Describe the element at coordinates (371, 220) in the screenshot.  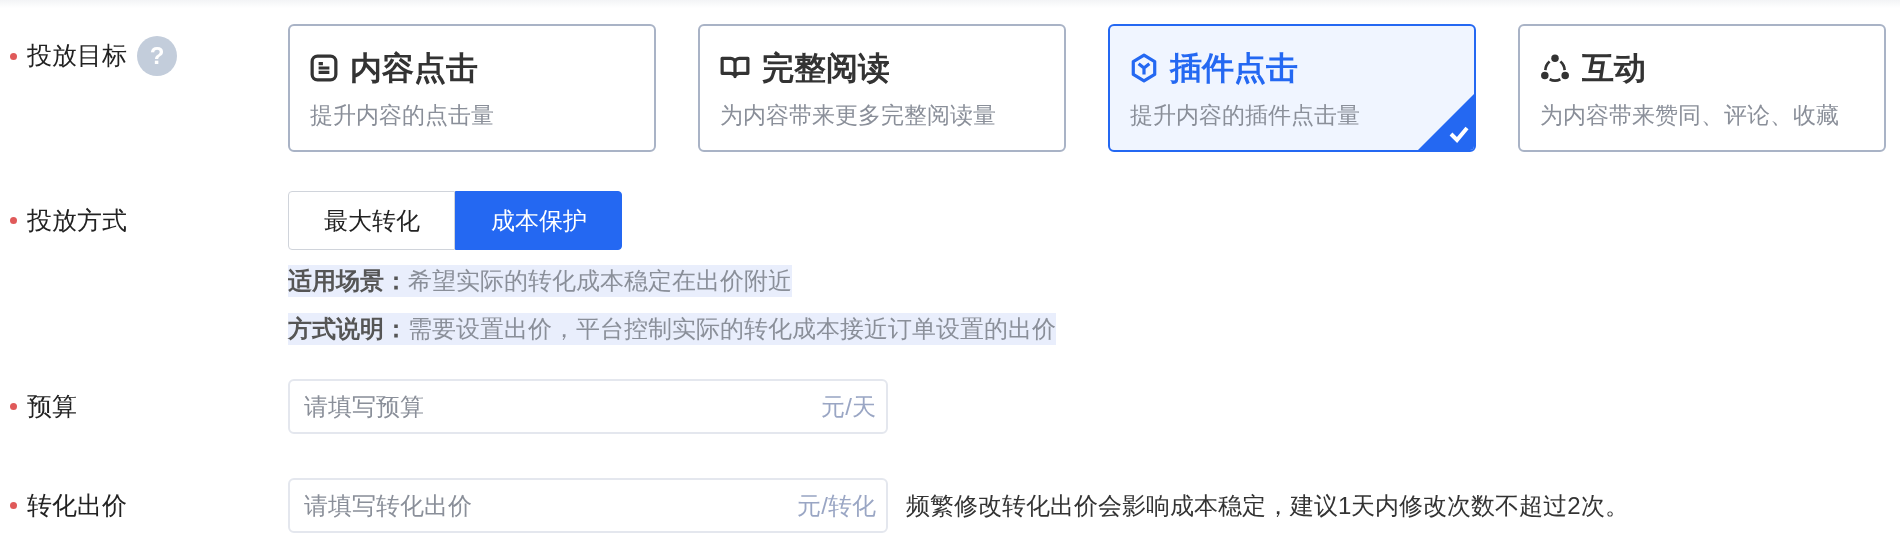
I see `mode-tab: 最大转化` at that location.